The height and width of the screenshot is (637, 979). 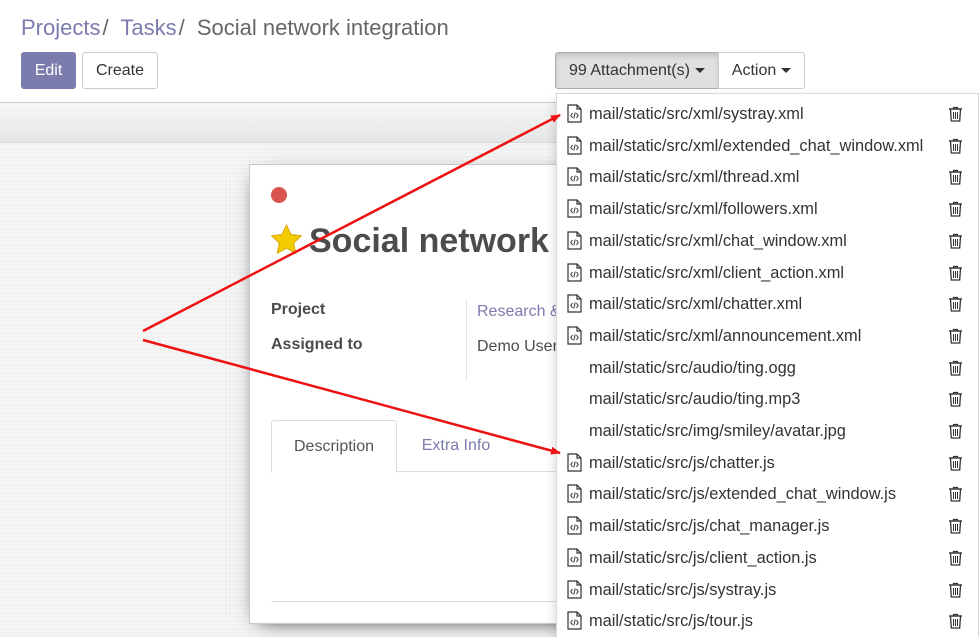 What do you see at coordinates (716, 273) in the screenshot?
I see `attachment-name: mail/static/src/xml/client_action.xml` at bounding box center [716, 273].